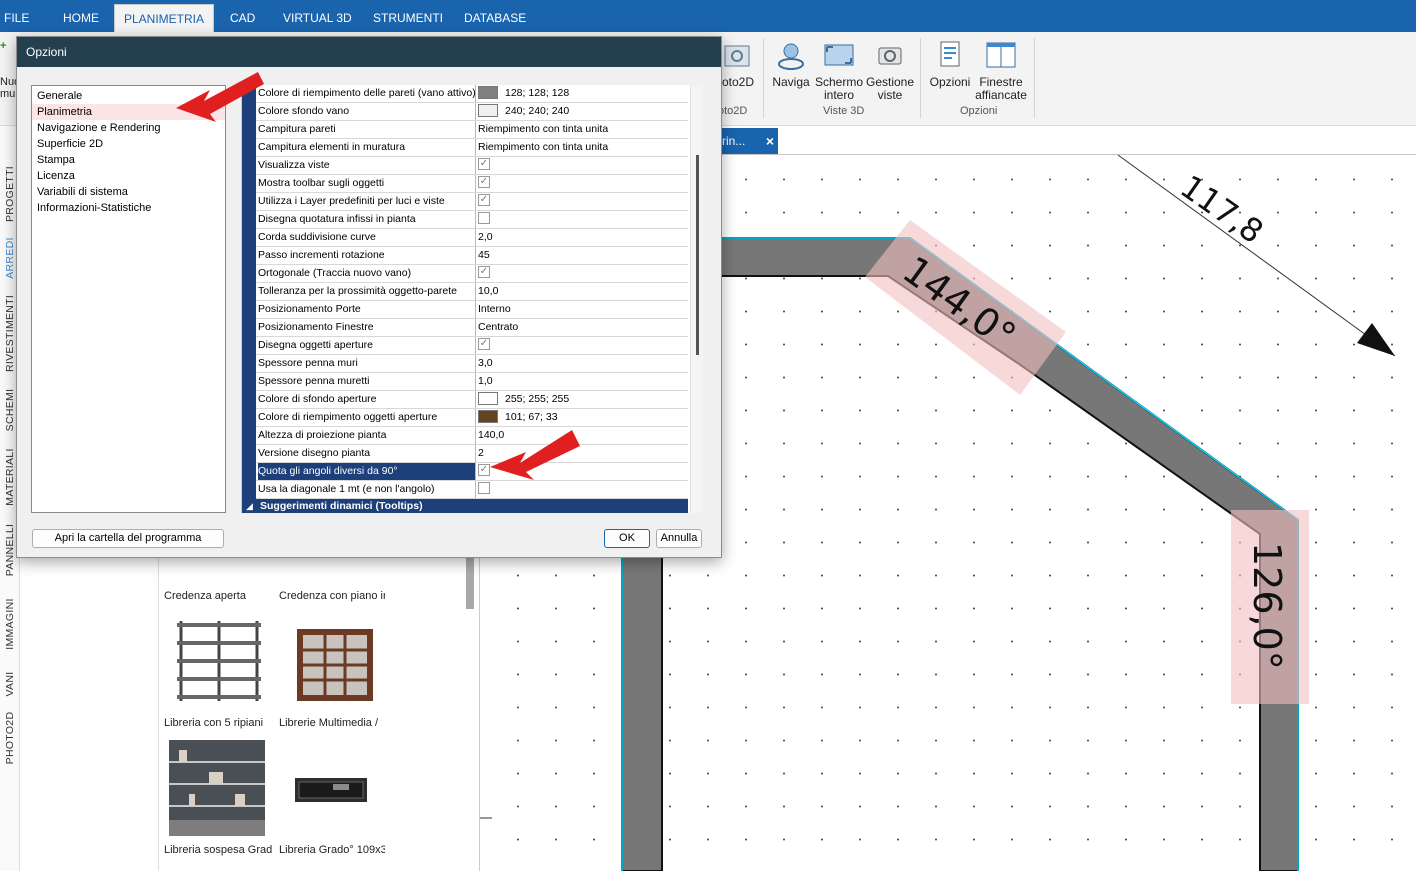 The width and height of the screenshot is (1416, 871). I want to click on property-value: 10,0, so click(583, 291).